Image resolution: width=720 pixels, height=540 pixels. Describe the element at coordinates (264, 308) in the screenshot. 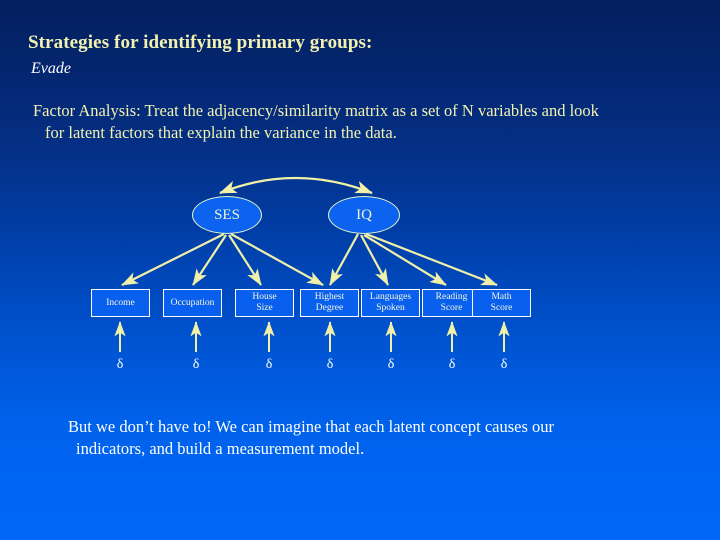

I see `indicator-label-house-size-line2: Size` at that location.